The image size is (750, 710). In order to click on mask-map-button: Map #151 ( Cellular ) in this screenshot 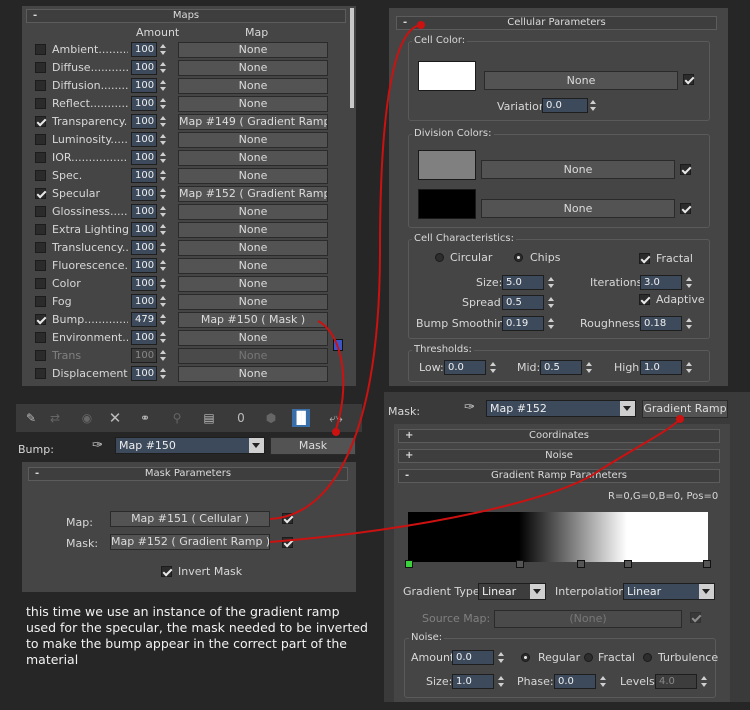, I will do `click(190, 519)`.